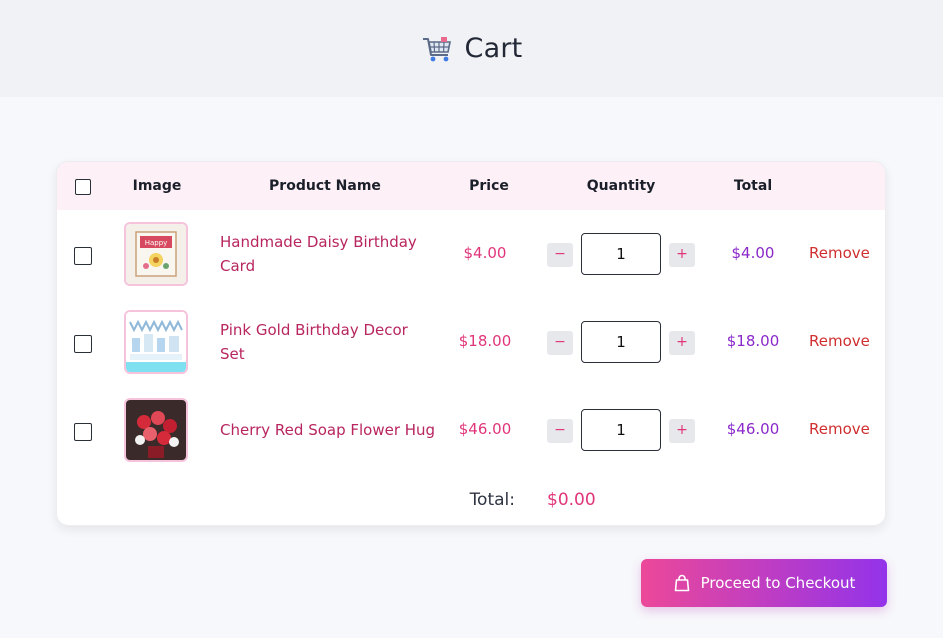 Image resolution: width=943 pixels, height=638 pixels. I want to click on product-name-link: Cherry Red Soap Flower Hug, so click(330, 430).